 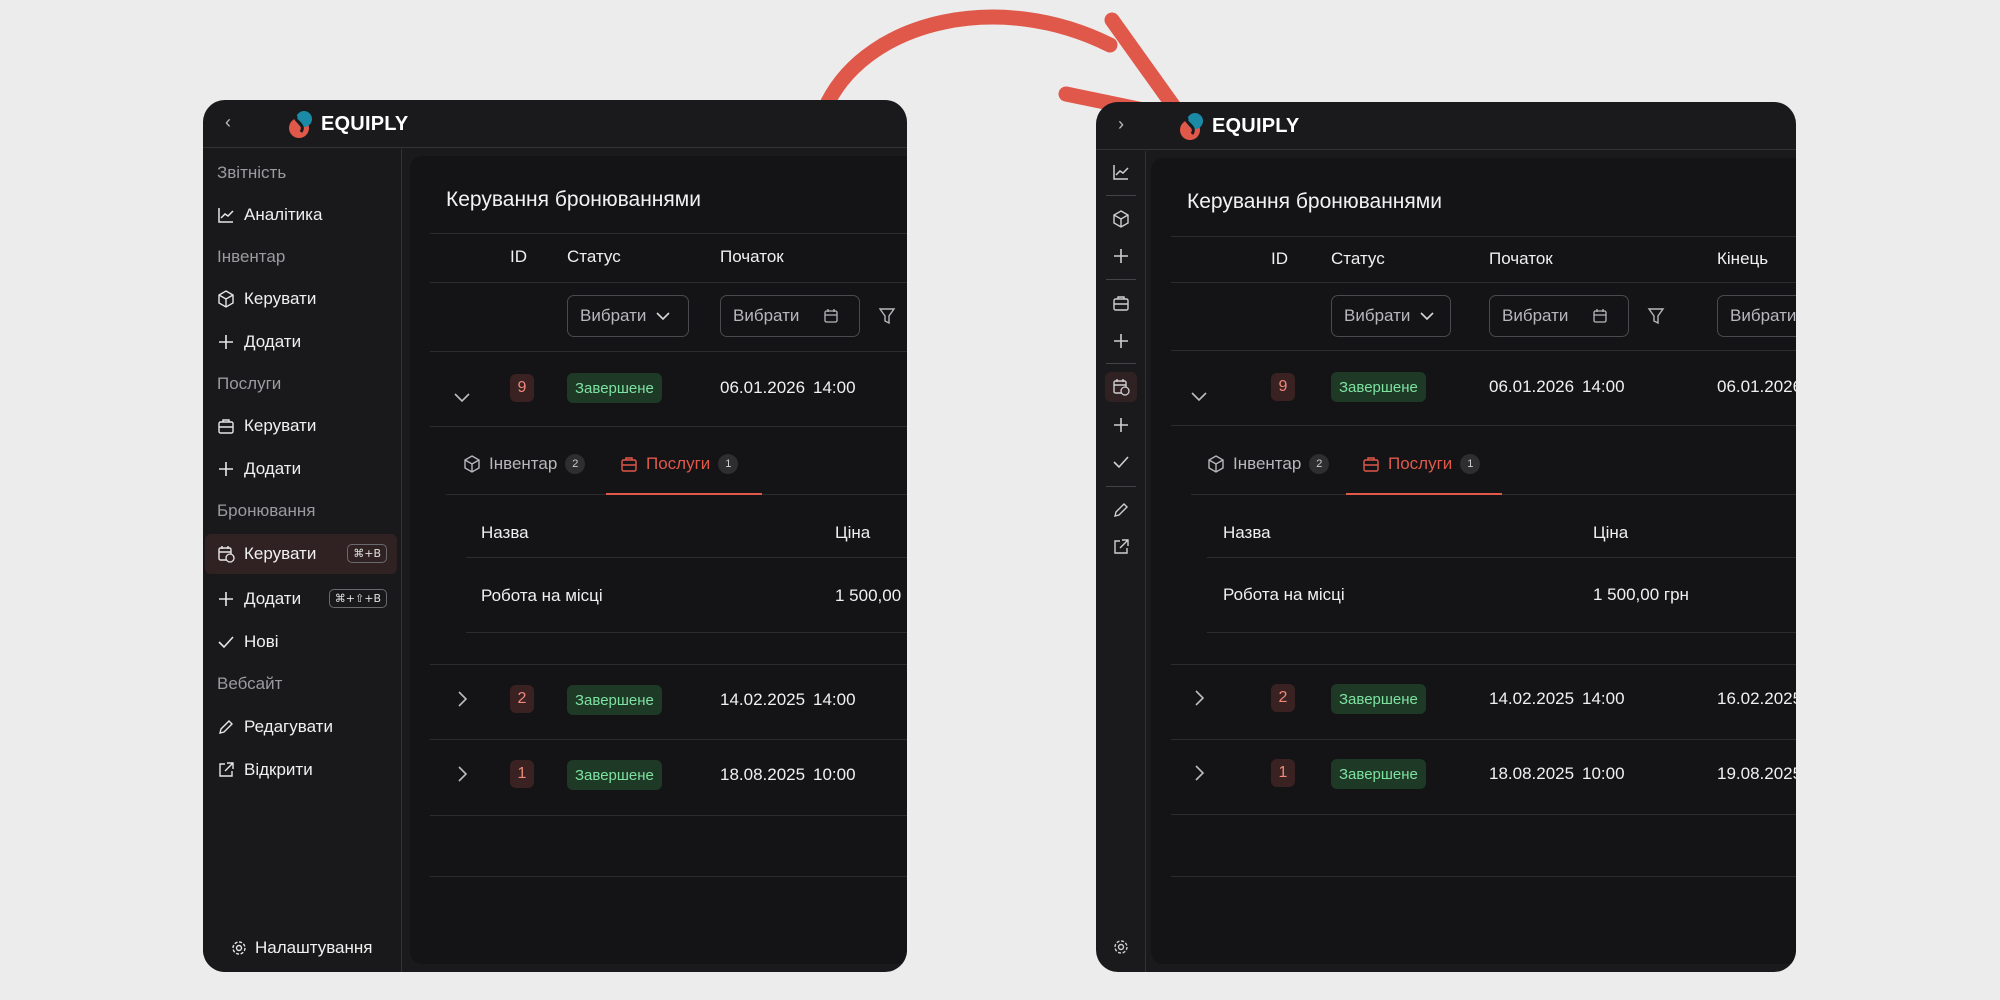 I want to click on section-services: Послуги, so click(x=249, y=383).